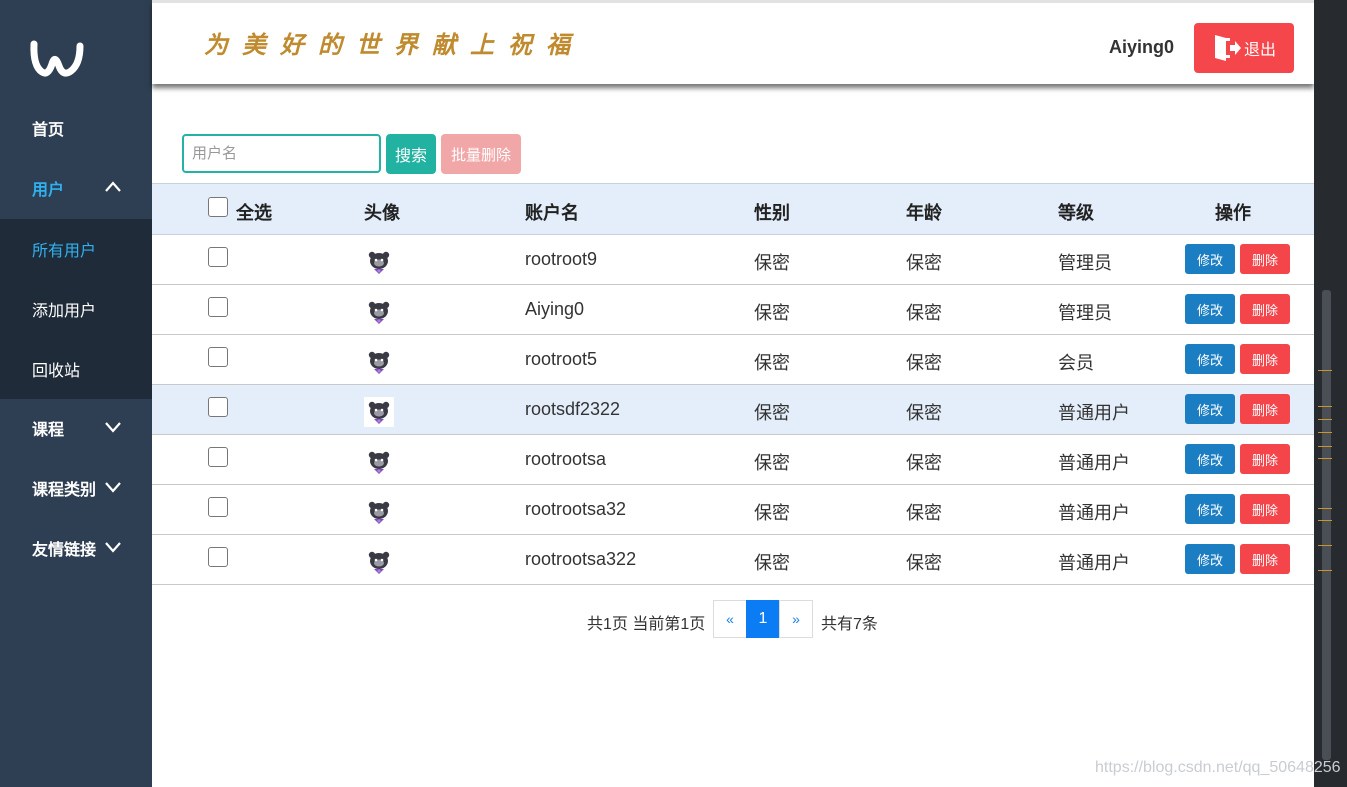 The image size is (1347, 787). I want to click on scrollbar, so click(1326, 525).